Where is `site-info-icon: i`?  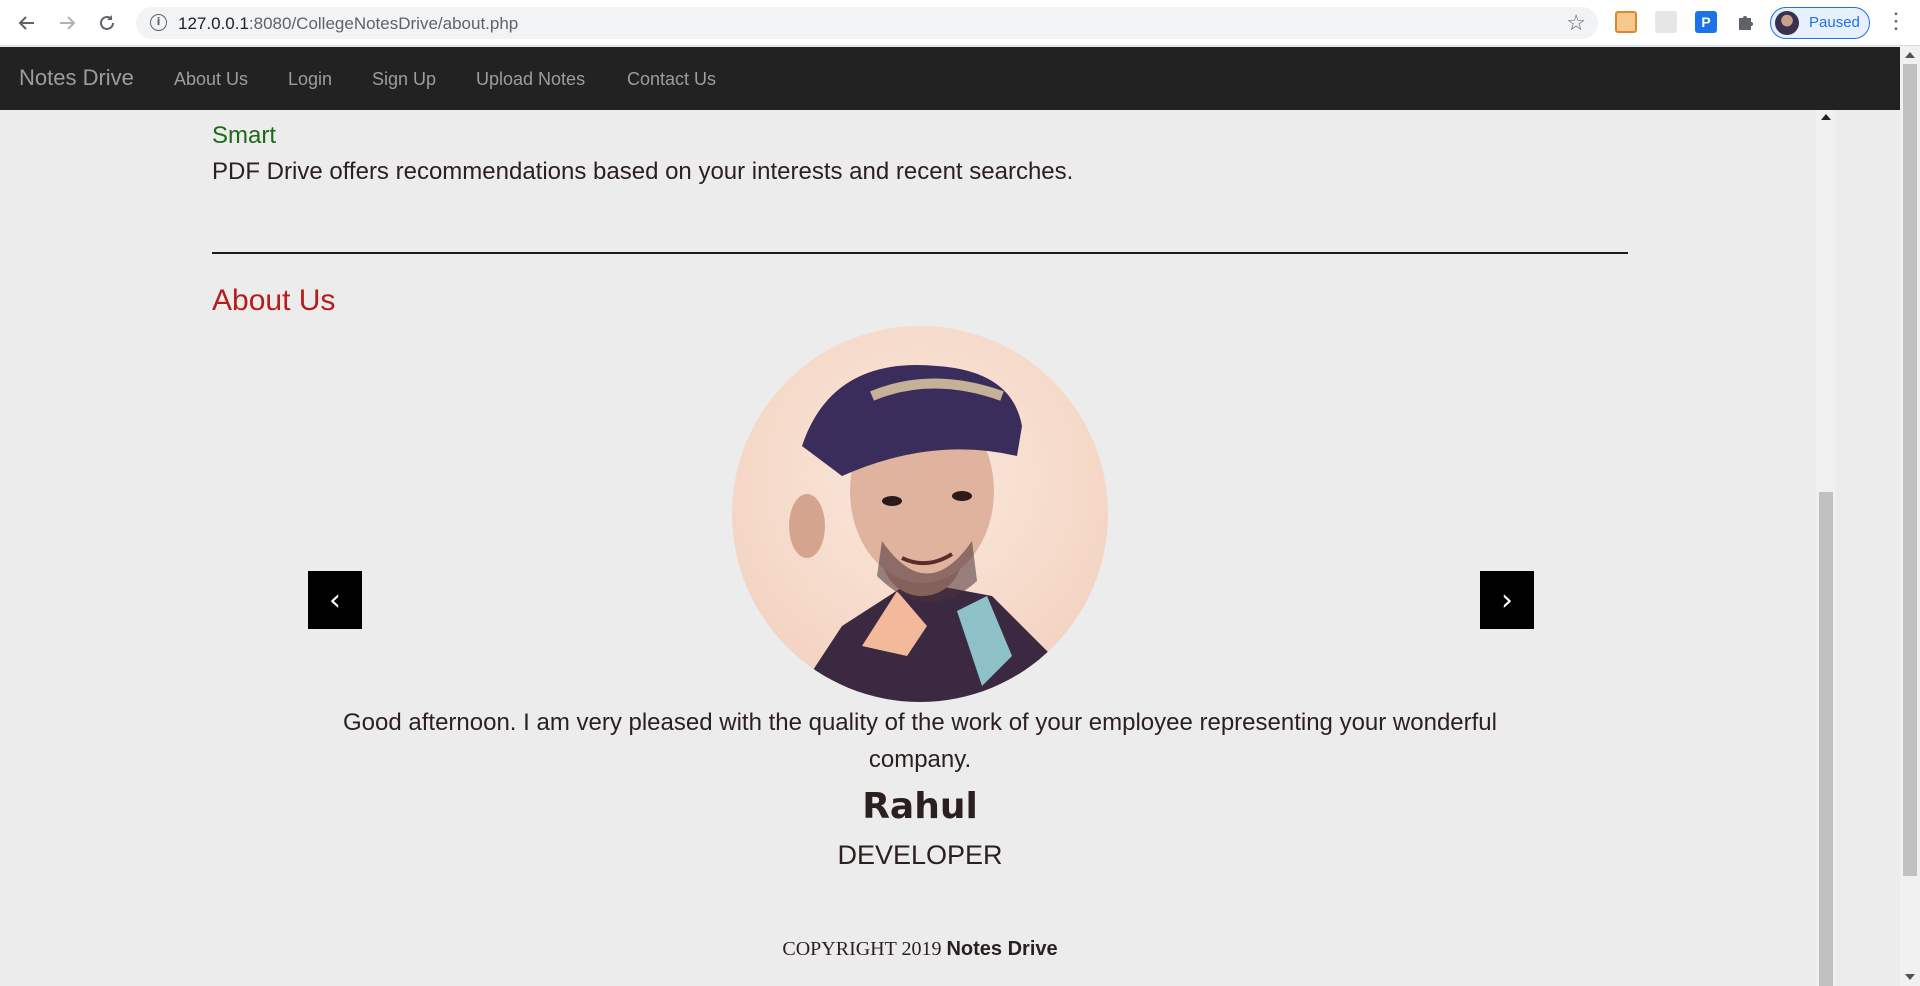 site-info-icon: i is located at coordinates (158, 22).